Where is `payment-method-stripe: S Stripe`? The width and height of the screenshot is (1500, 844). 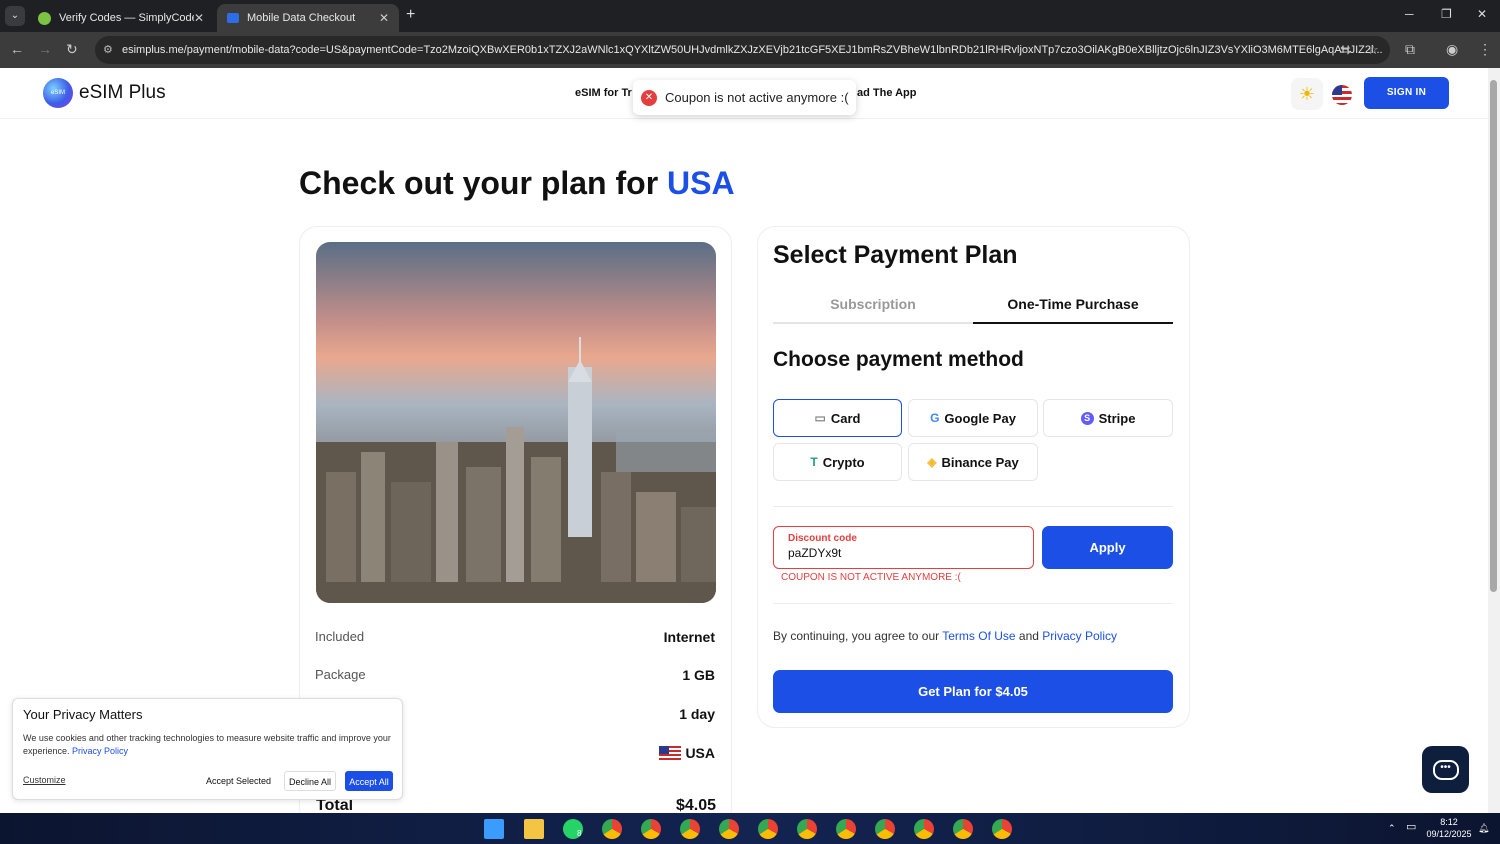
payment-method-stripe: S Stripe is located at coordinates (1108, 418).